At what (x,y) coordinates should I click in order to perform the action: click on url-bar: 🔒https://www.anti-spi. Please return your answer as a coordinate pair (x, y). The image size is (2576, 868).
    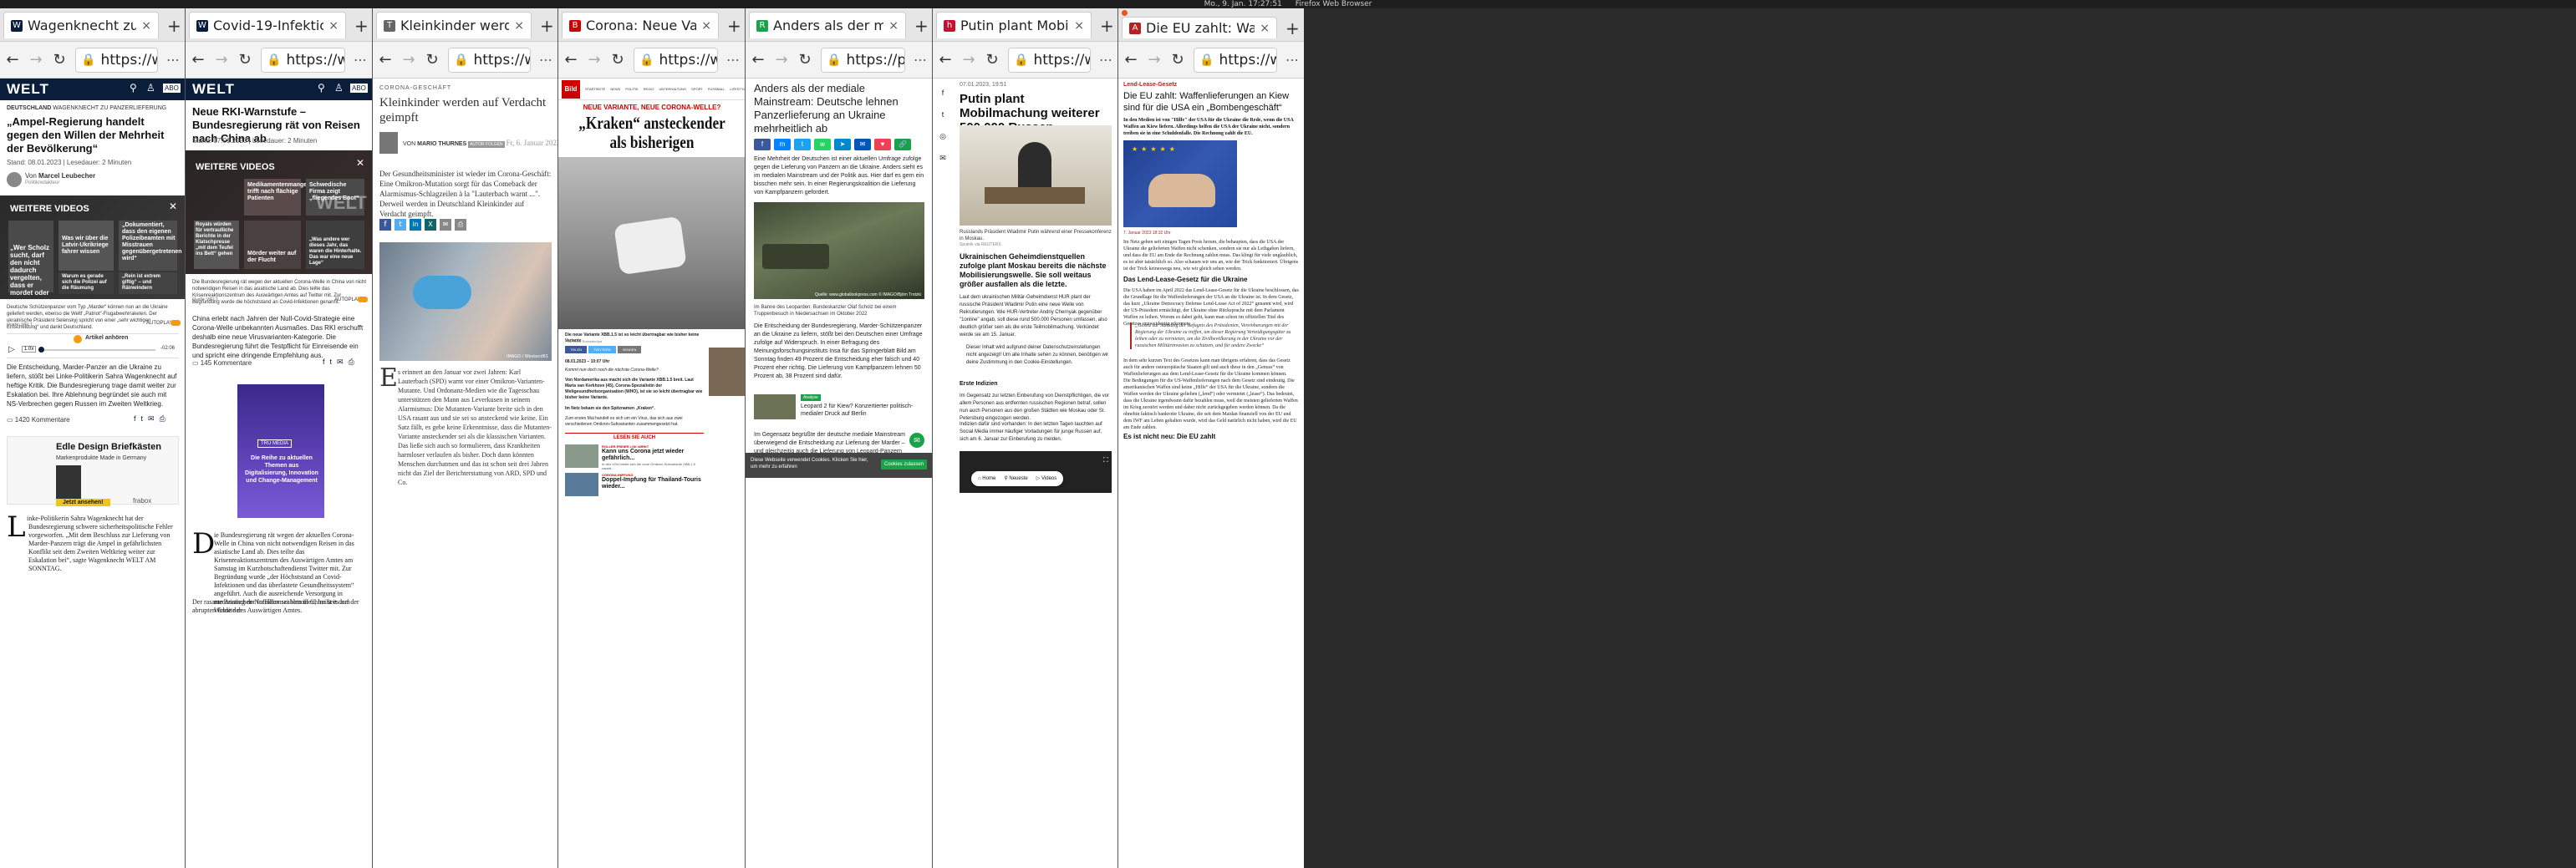
    Looking at the image, I should click on (1235, 60).